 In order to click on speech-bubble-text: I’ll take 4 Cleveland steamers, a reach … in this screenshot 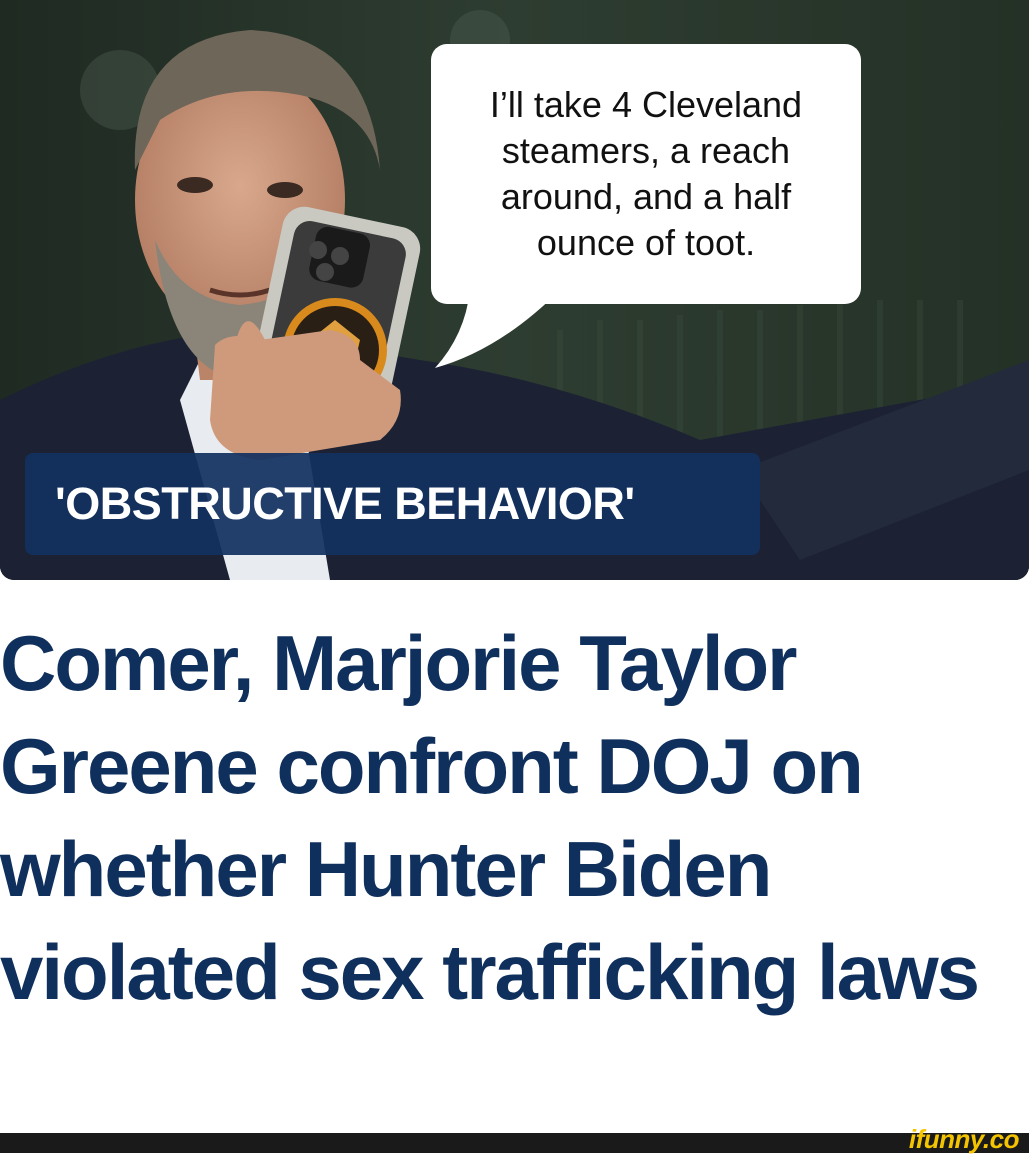, I will do `click(646, 173)`.